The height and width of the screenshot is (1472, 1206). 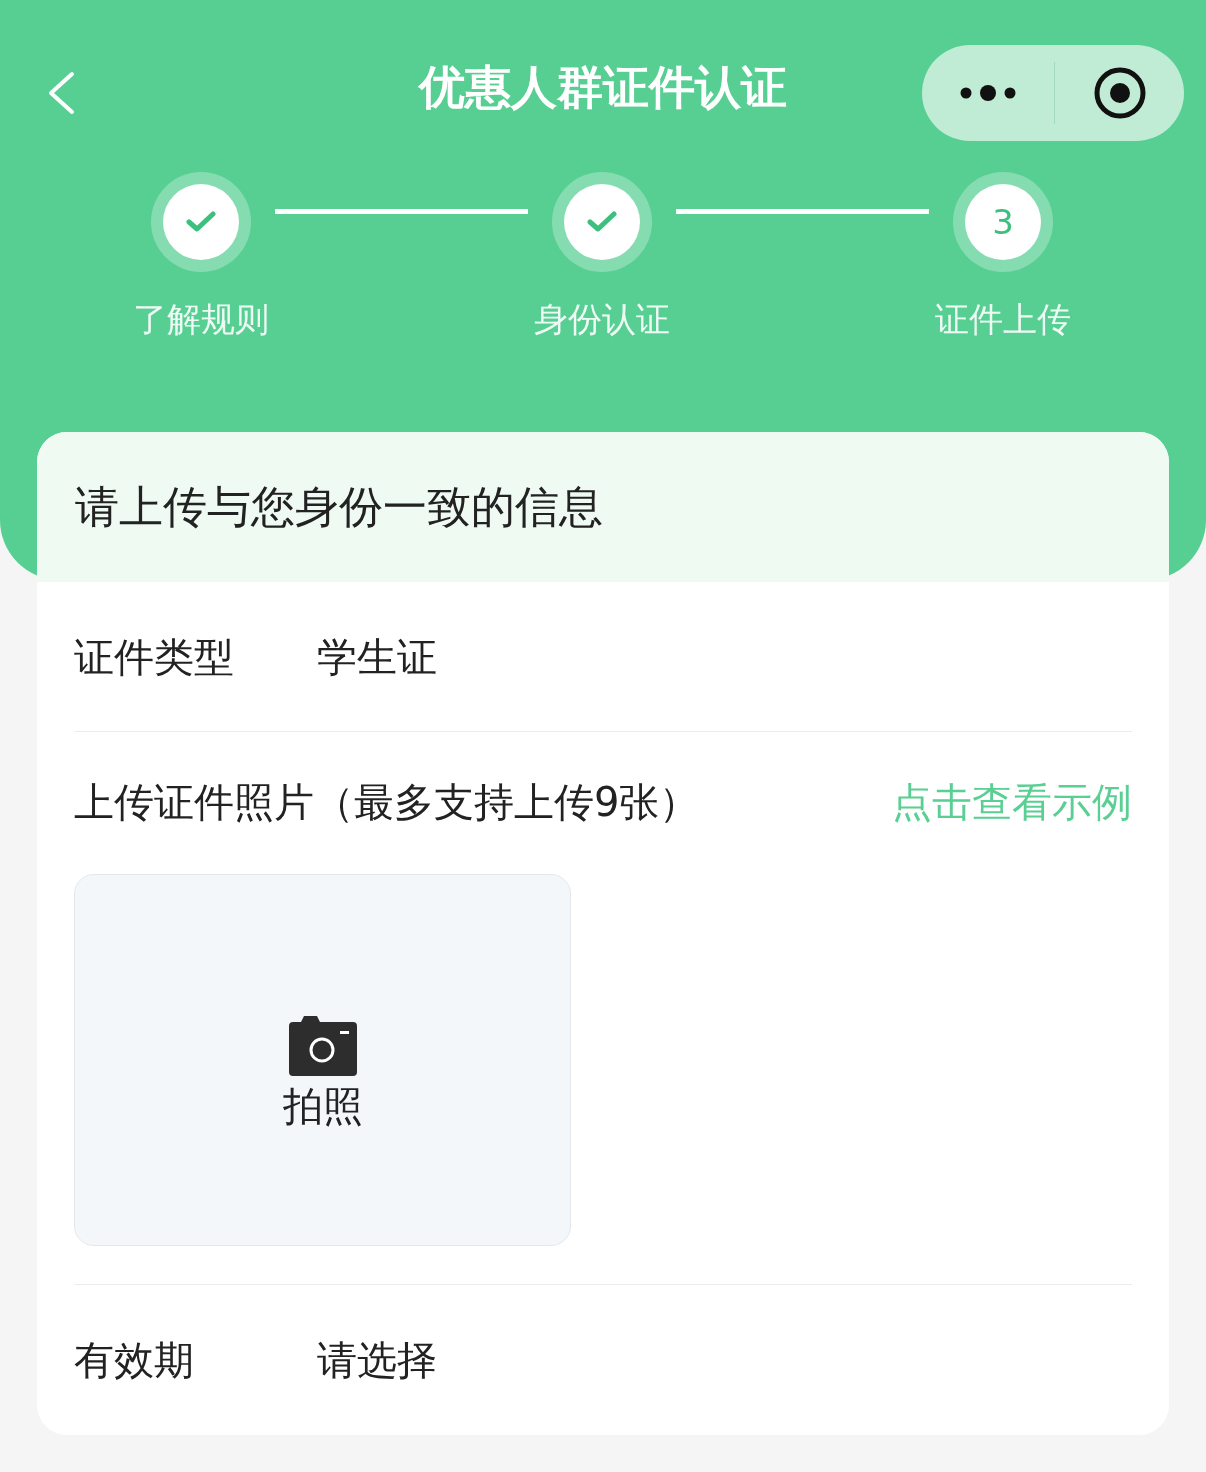 I want to click on camera-icon, so click(x=322, y=1046).